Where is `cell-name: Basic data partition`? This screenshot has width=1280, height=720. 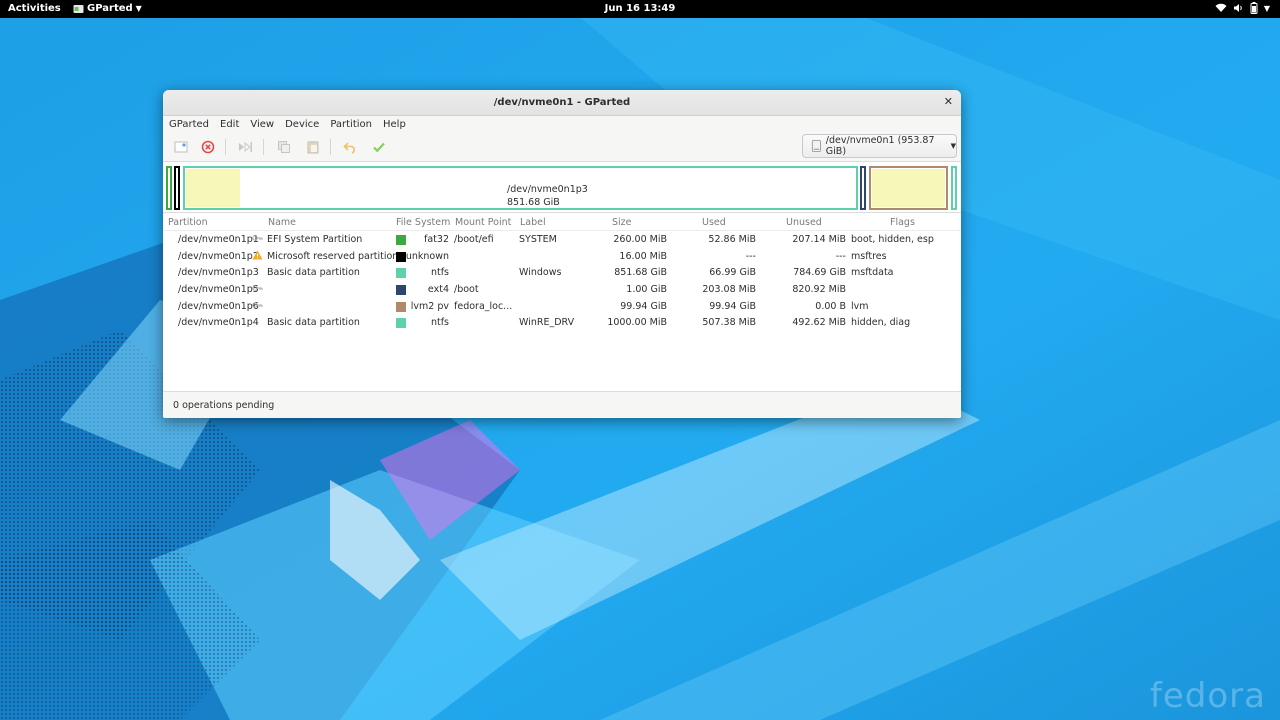
cell-name: Basic data partition is located at coordinates (313, 273).